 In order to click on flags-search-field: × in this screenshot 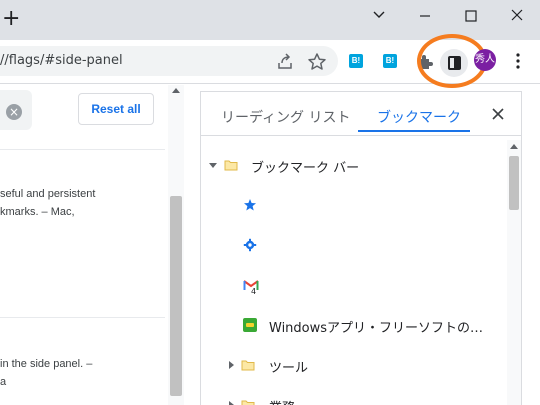, I will do `click(16, 110)`.